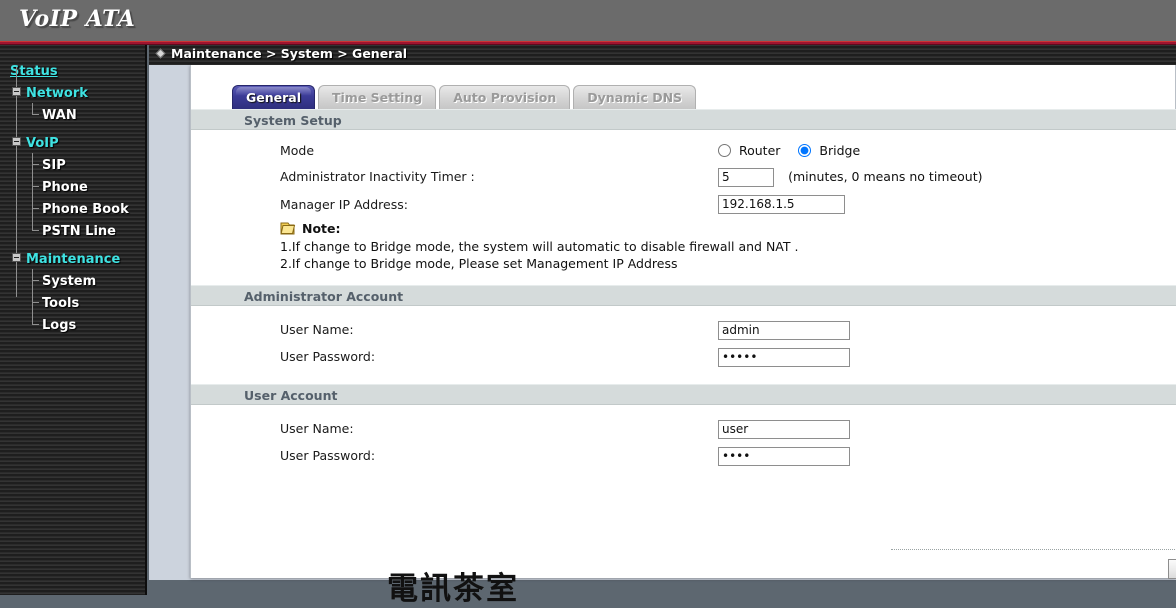 Image resolution: width=1176 pixels, height=608 pixels. I want to click on sidebar-item-pstn-line: PSTN Line, so click(72, 230).